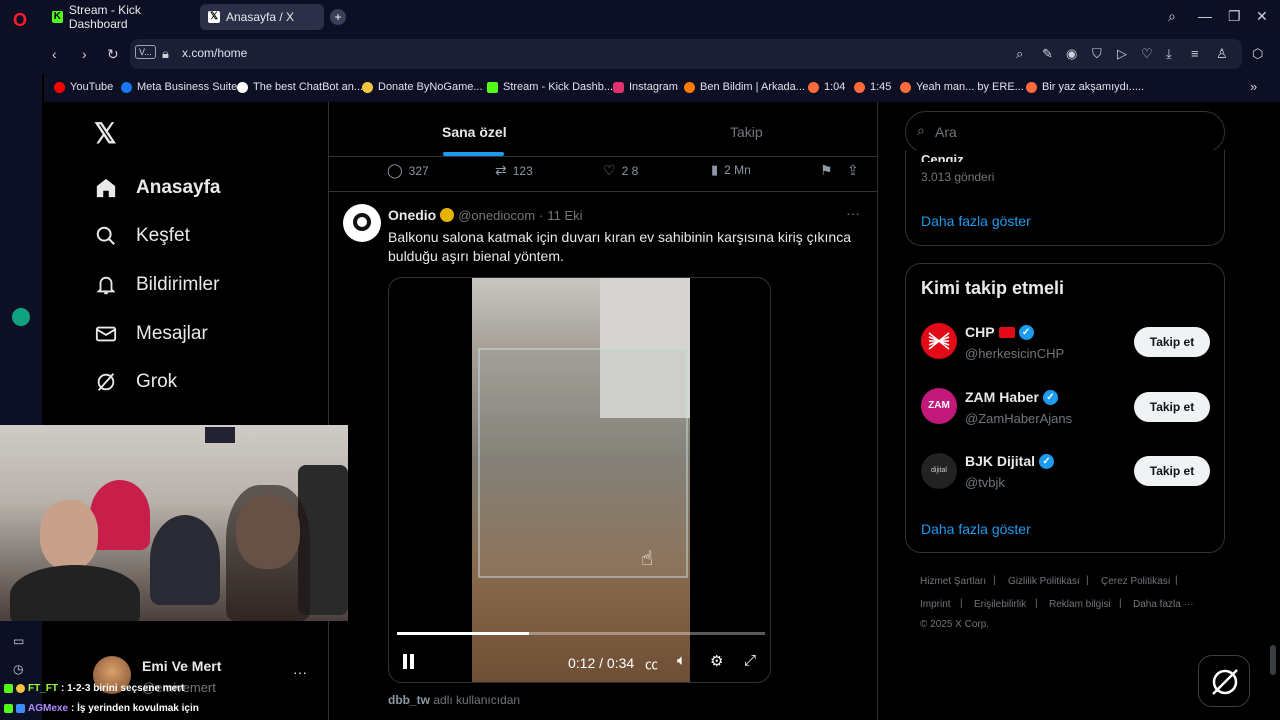 The width and height of the screenshot is (1280, 720). What do you see at coordinates (716, 661) in the screenshot?
I see `settings-icon: ⚙︎` at bounding box center [716, 661].